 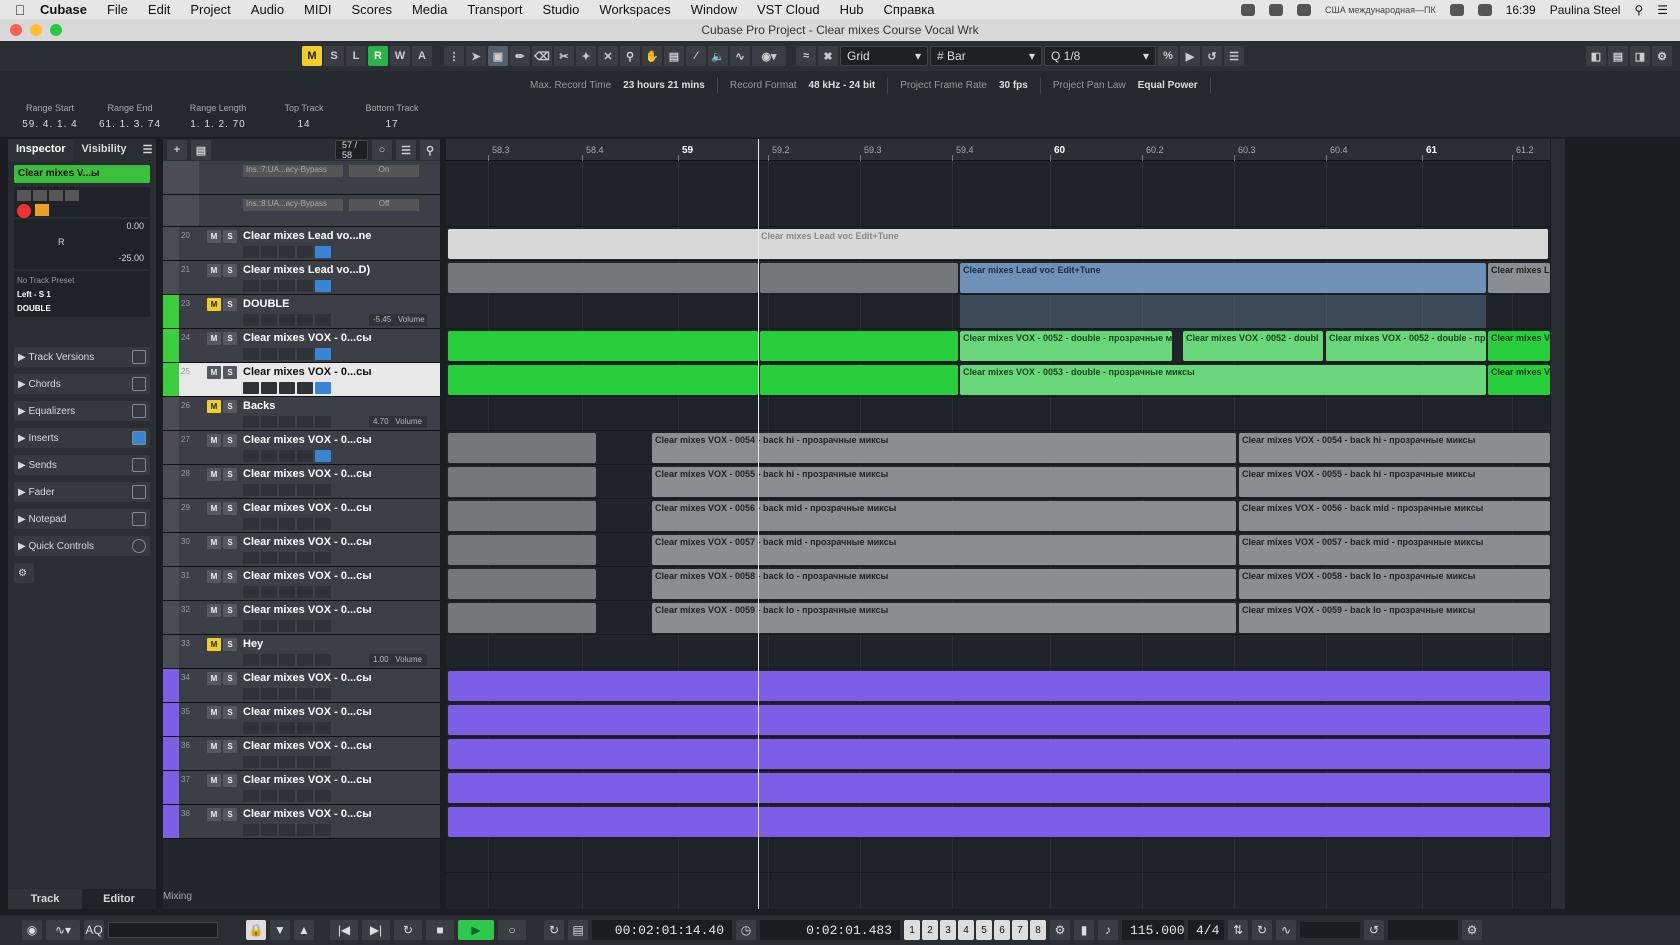 I want to click on menu-file: File, so click(x=117, y=9).